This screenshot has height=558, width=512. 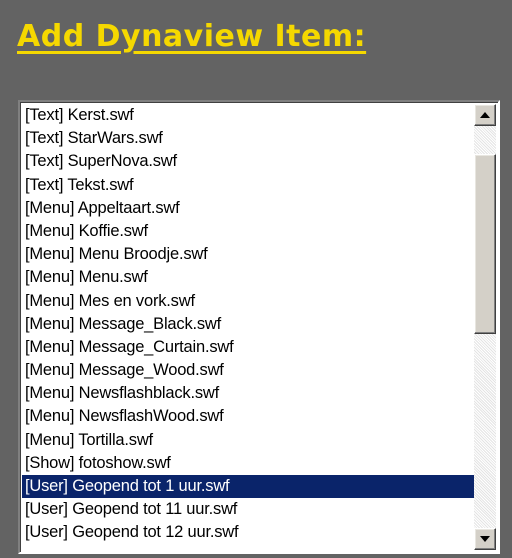 What do you see at coordinates (249, 161) in the screenshot?
I see `list-item: [Text] SuperNova.swf` at bounding box center [249, 161].